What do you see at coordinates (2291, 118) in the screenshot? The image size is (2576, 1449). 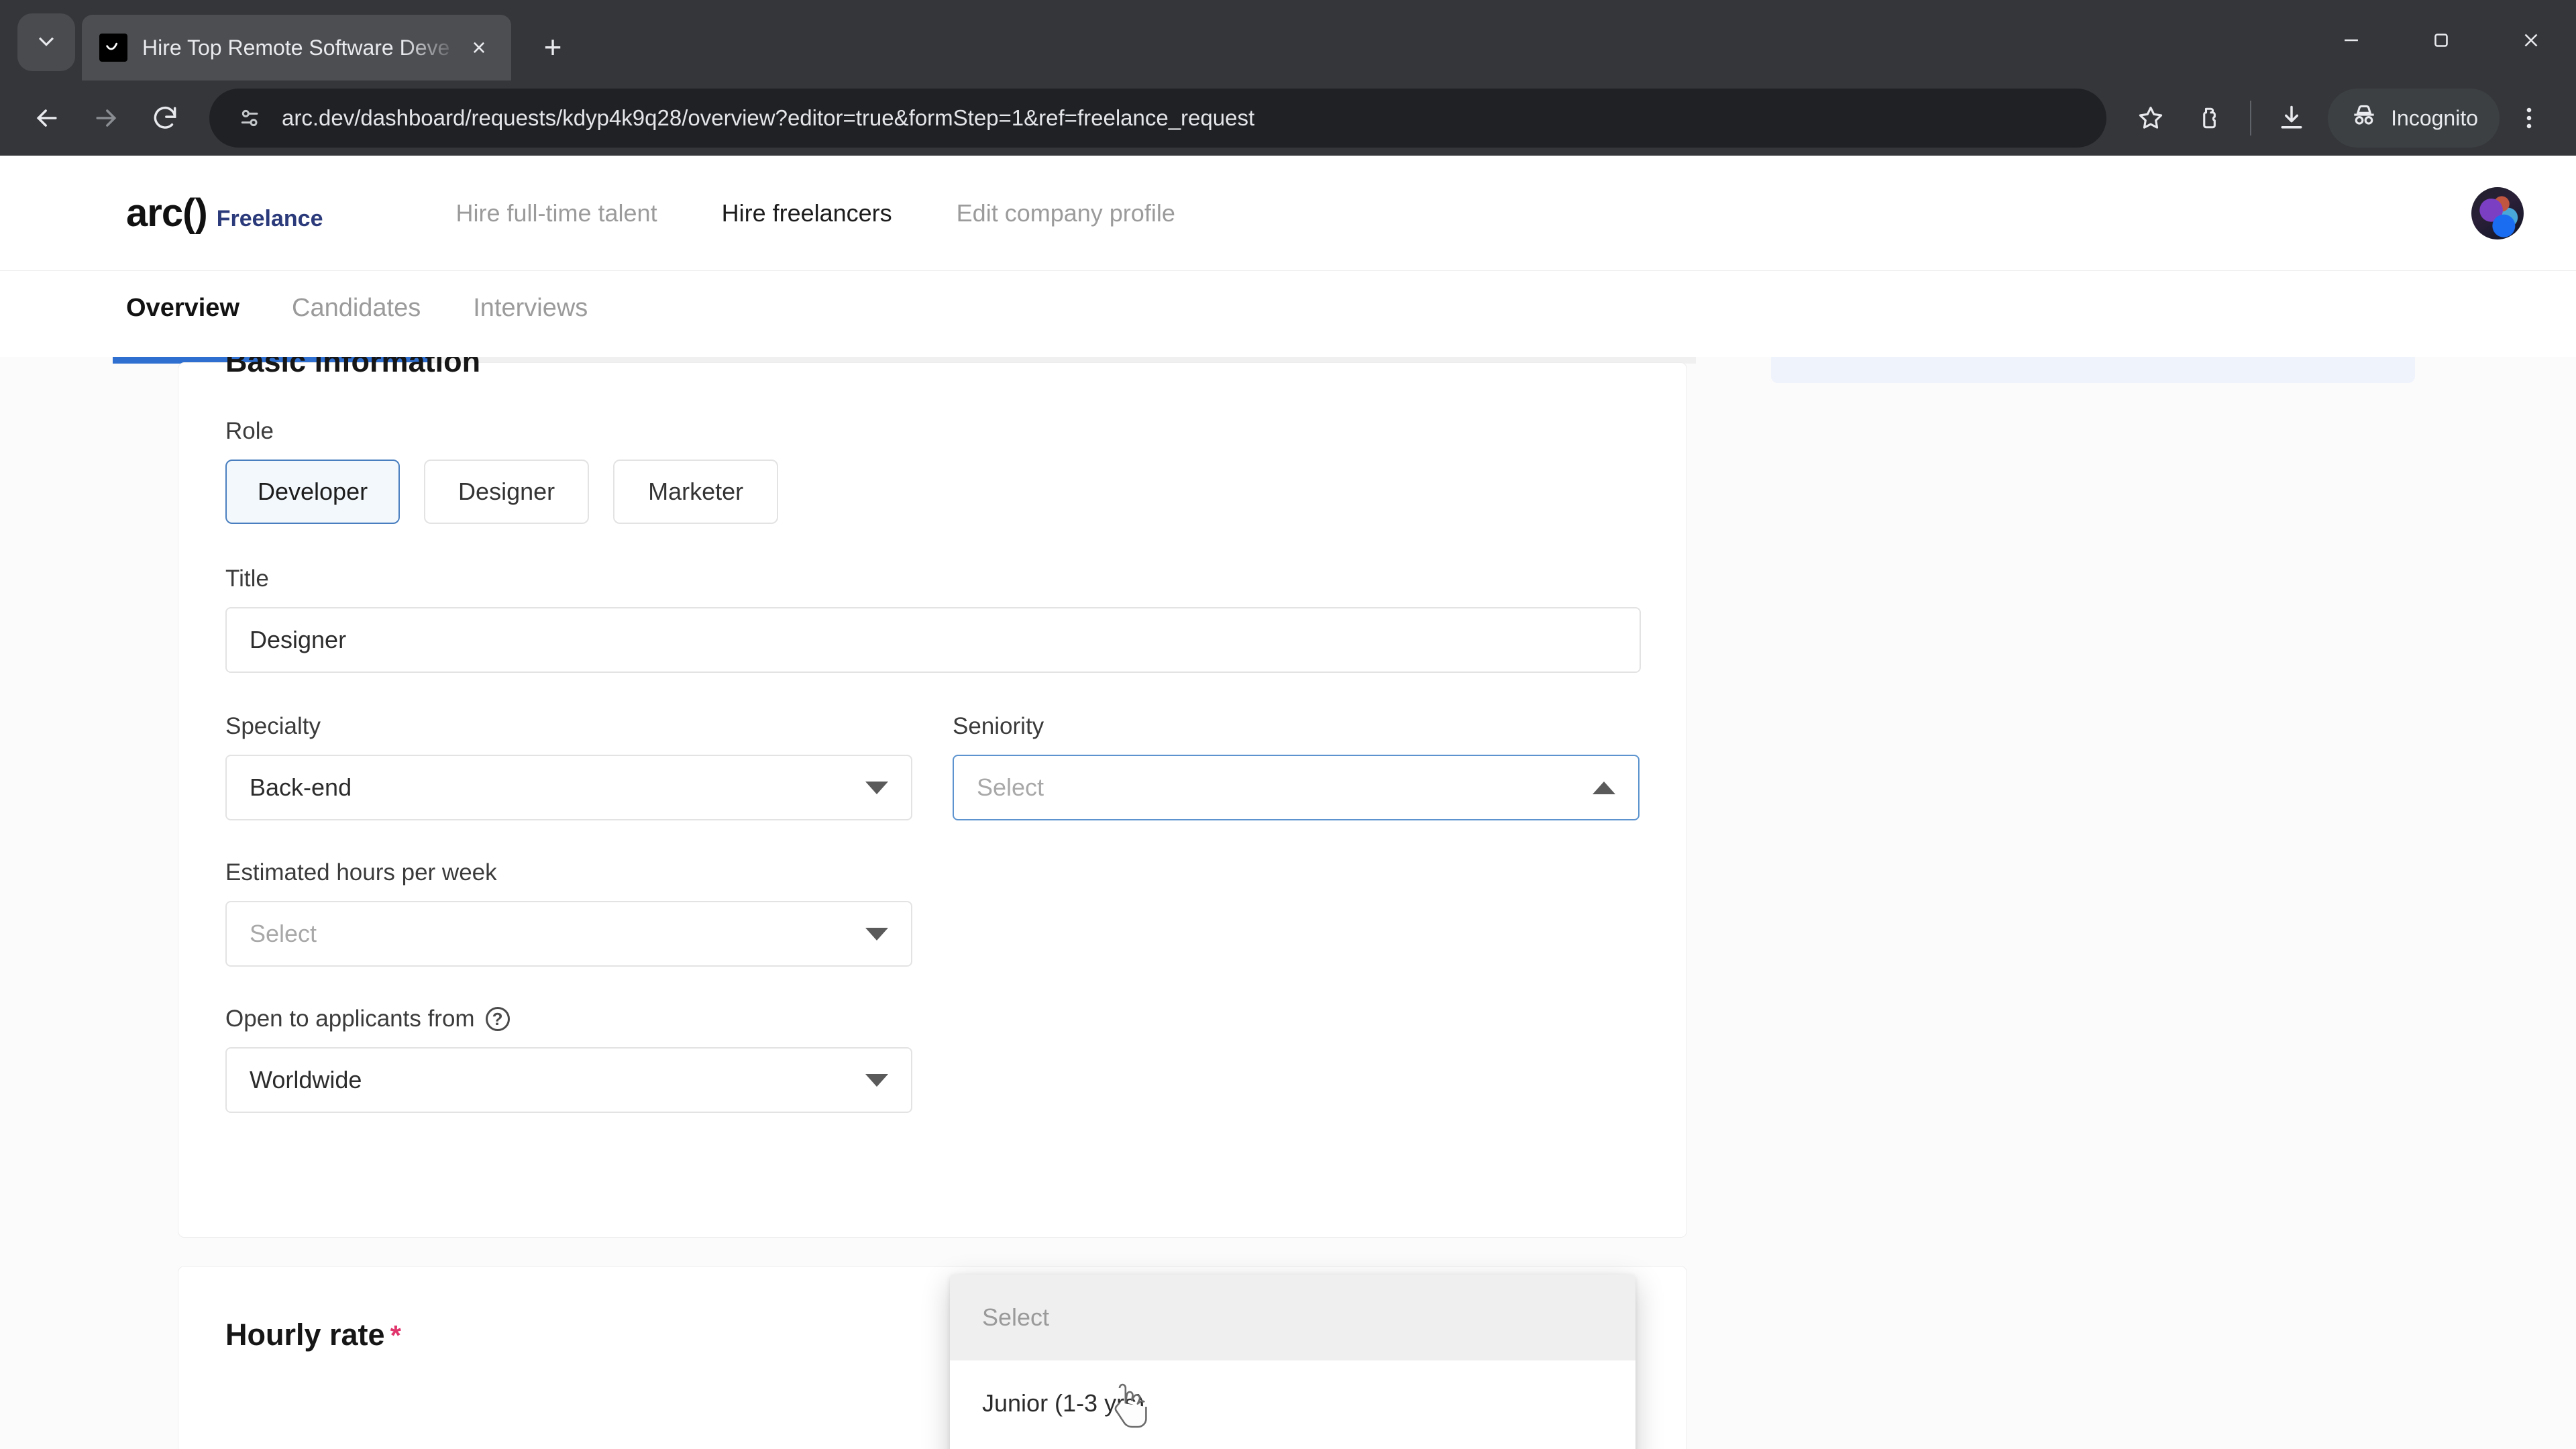 I see `download-icon` at bounding box center [2291, 118].